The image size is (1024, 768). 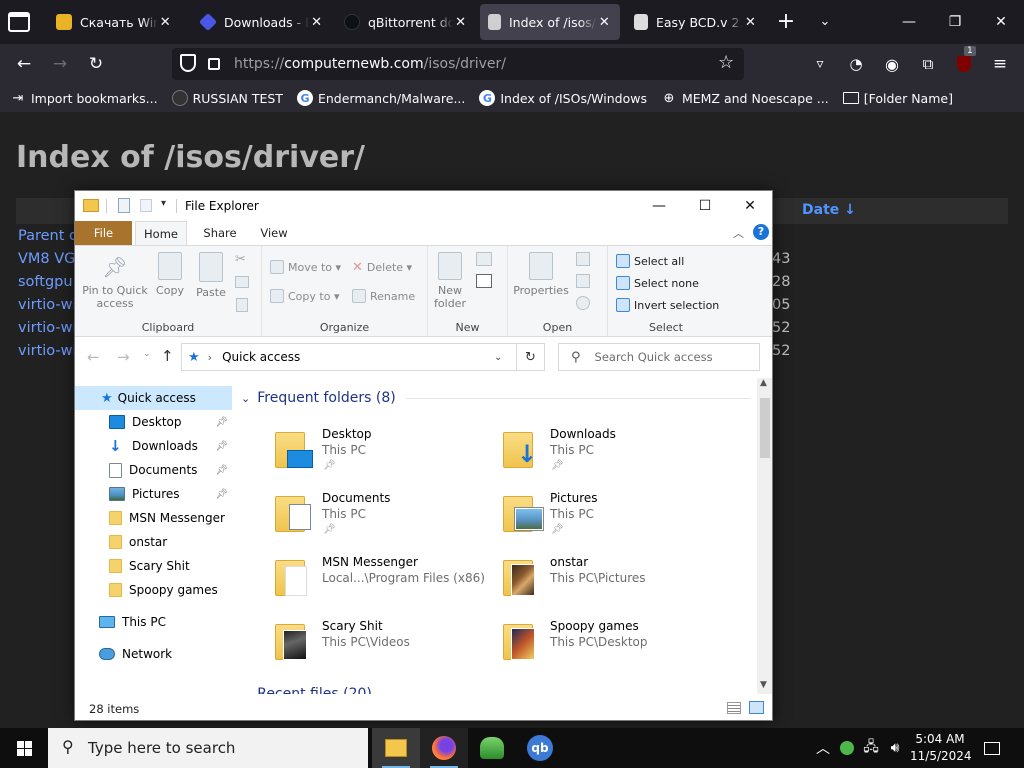 I want to click on nav-item-desktop: Desktop 📌︎, so click(x=153, y=422).